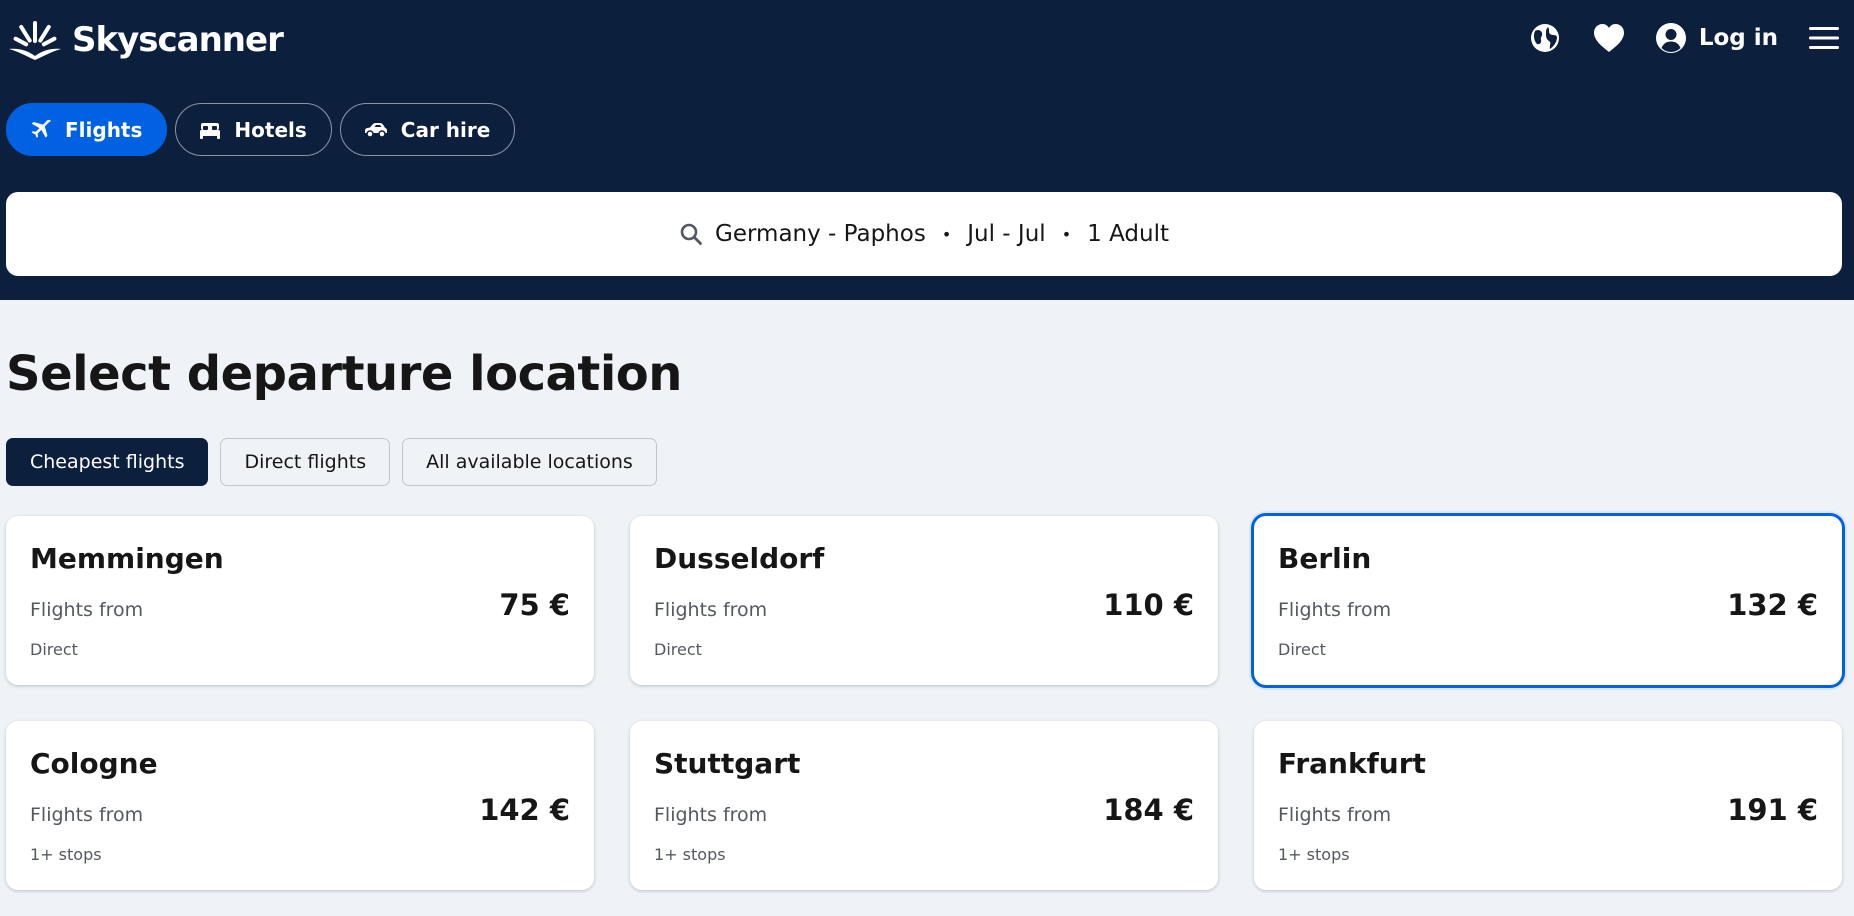 The image size is (1854, 916). Describe the element at coordinates (1738, 38) in the screenshot. I see `login-label: Log in` at that location.